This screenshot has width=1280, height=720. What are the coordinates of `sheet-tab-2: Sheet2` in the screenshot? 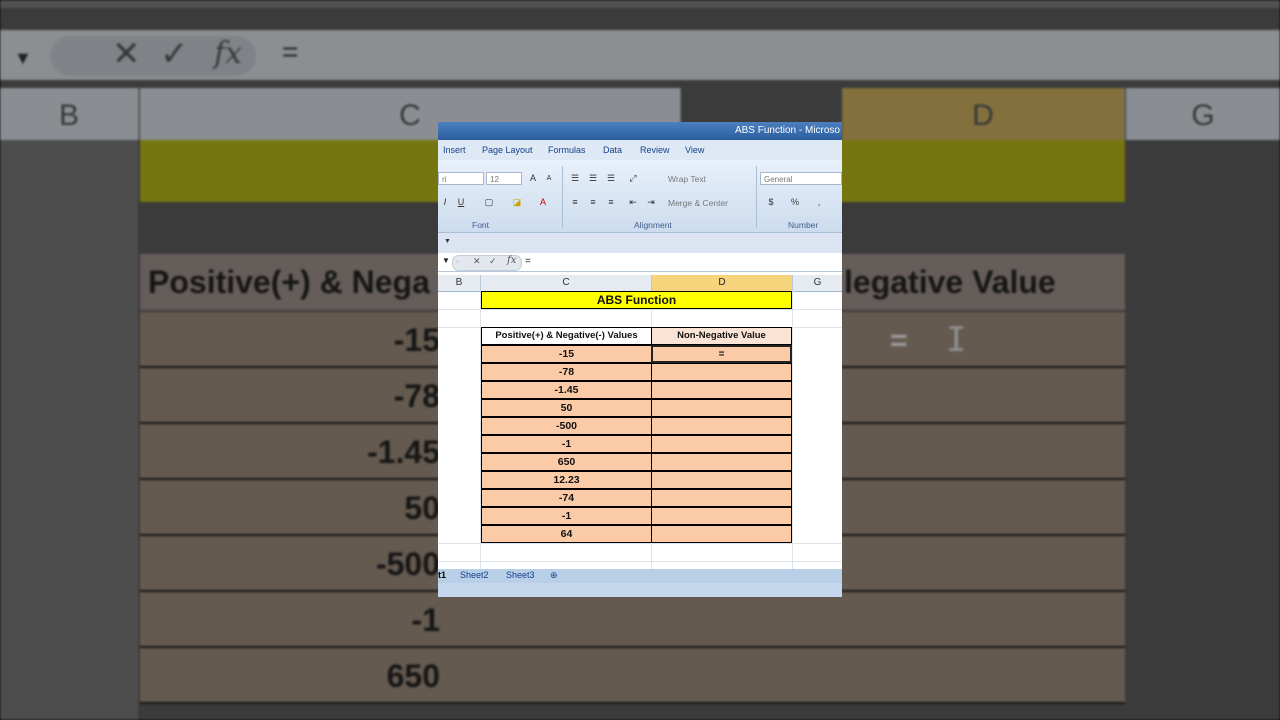 It's located at (474, 575).